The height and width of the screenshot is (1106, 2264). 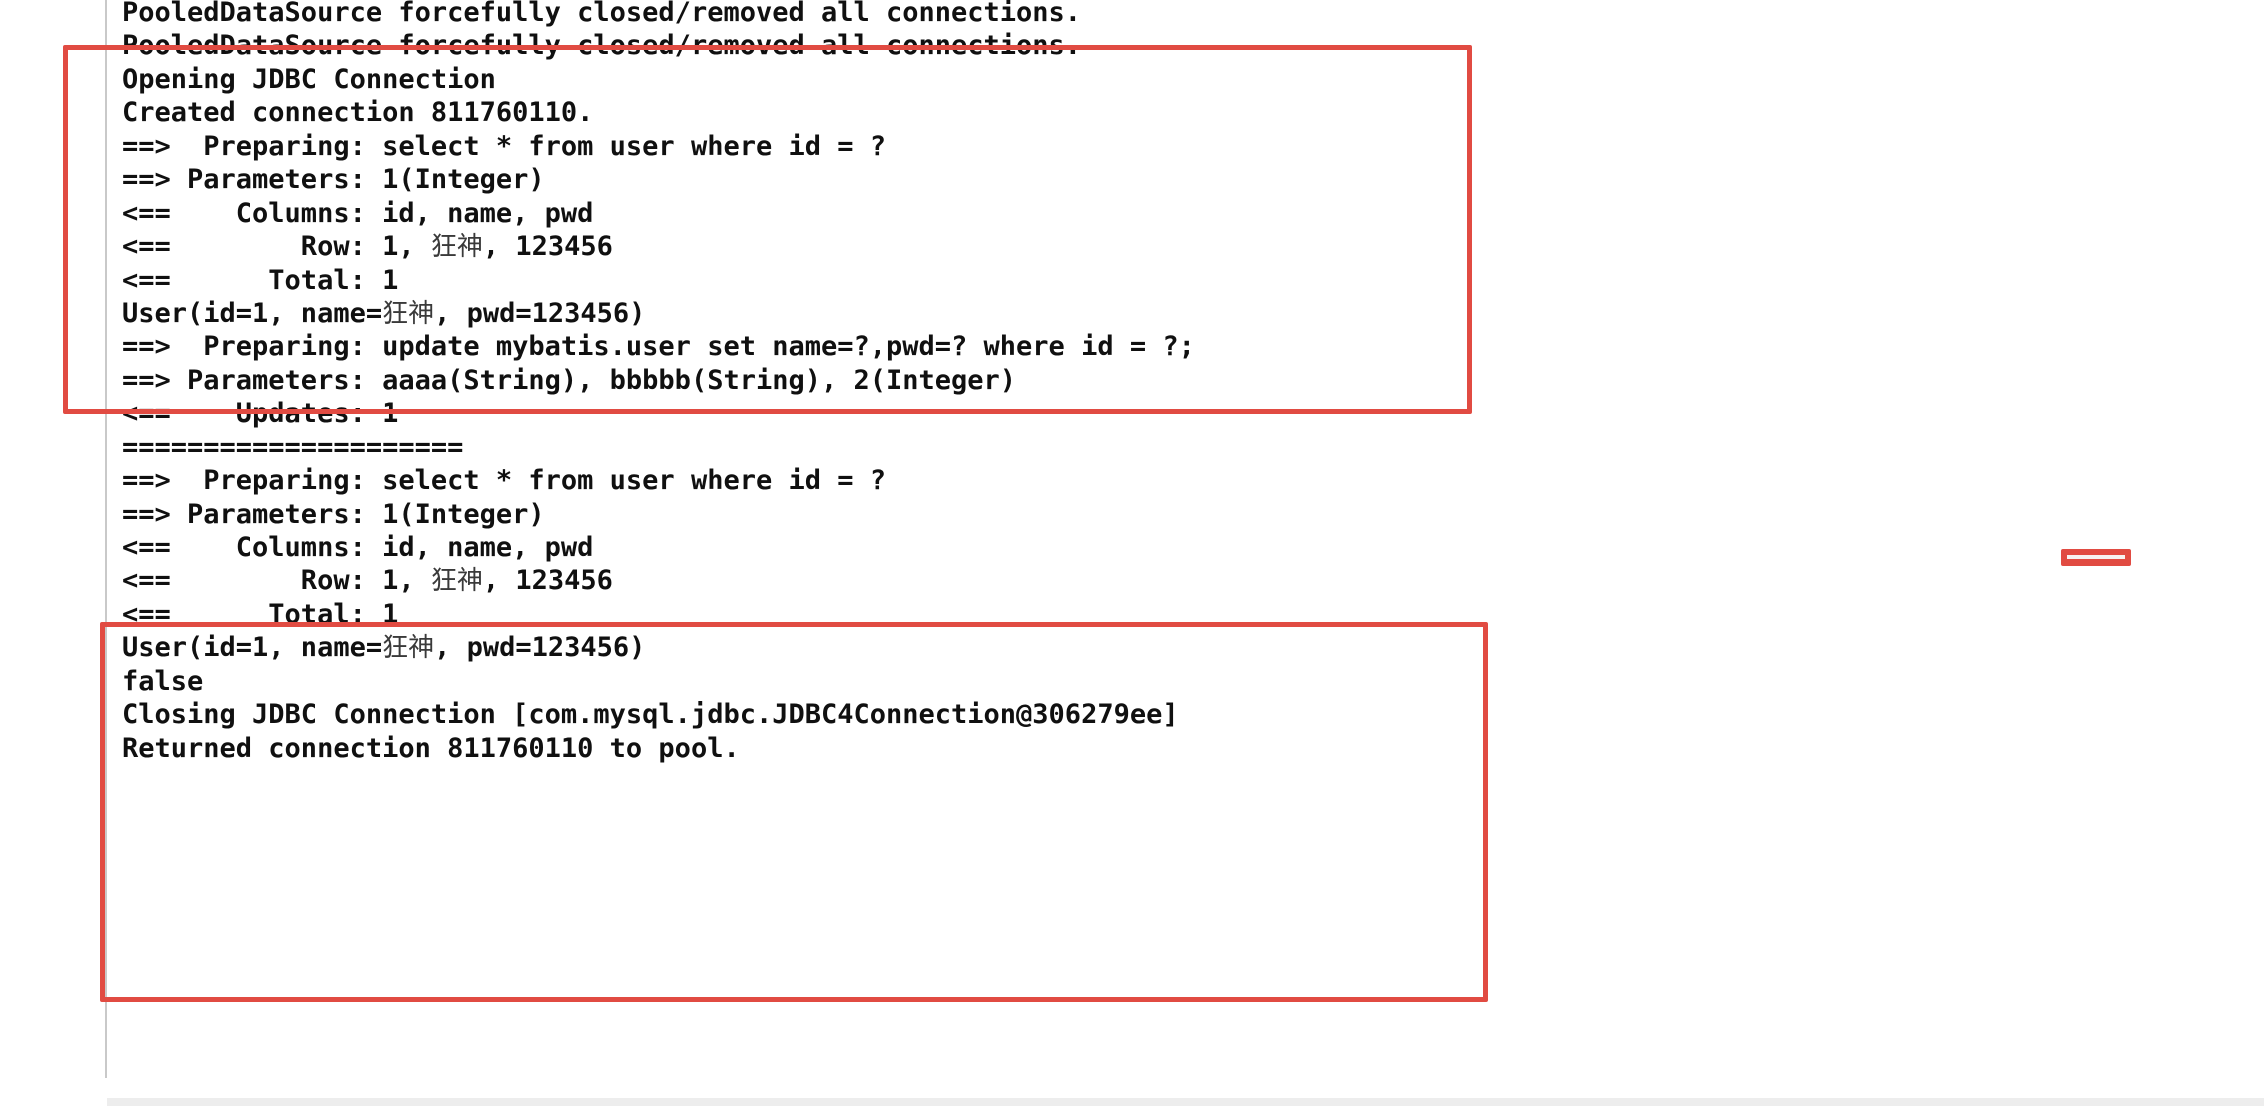 I want to click on log-line-text: <== Updates: 1, so click(x=260, y=414).